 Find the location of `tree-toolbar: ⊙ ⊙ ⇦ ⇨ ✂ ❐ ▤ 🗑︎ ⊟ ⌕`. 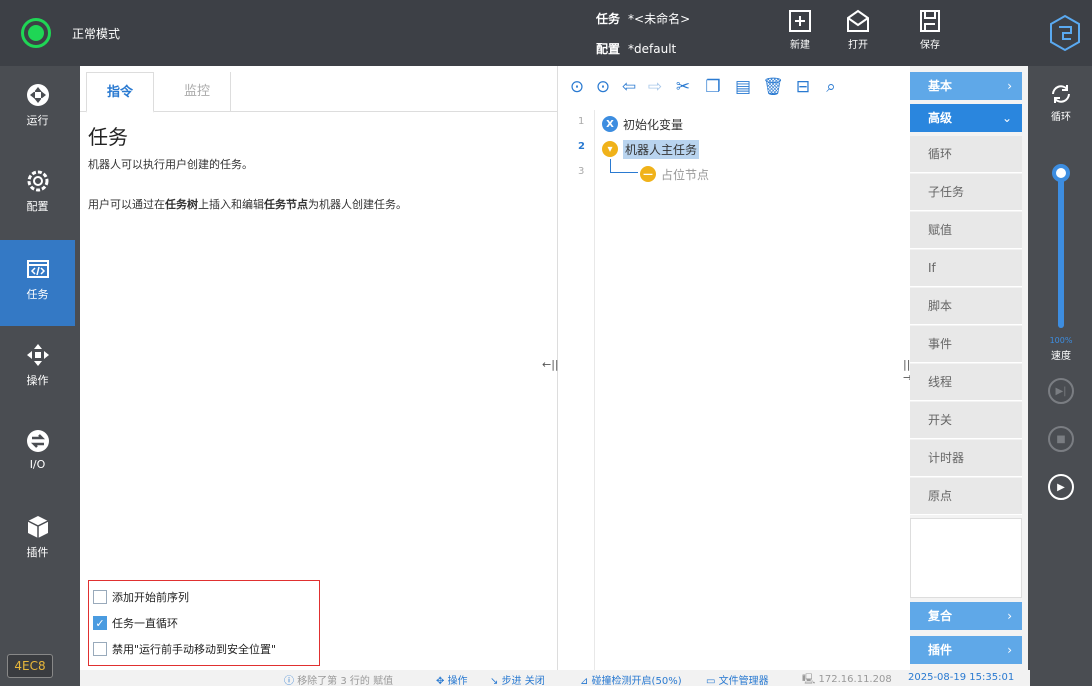

tree-toolbar: ⊙ ⊙ ⇦ ⇨ ✂ ❐ ▤ 🗑︎ ⊟ ⌕ is located at coordinates (734, 88).